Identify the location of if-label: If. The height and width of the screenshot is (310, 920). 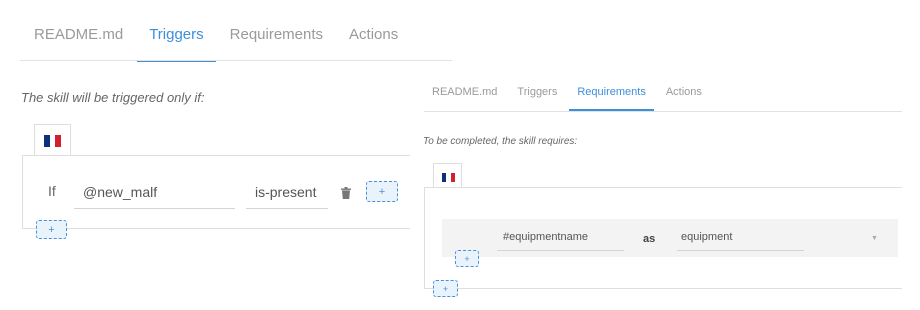
(52, 191).